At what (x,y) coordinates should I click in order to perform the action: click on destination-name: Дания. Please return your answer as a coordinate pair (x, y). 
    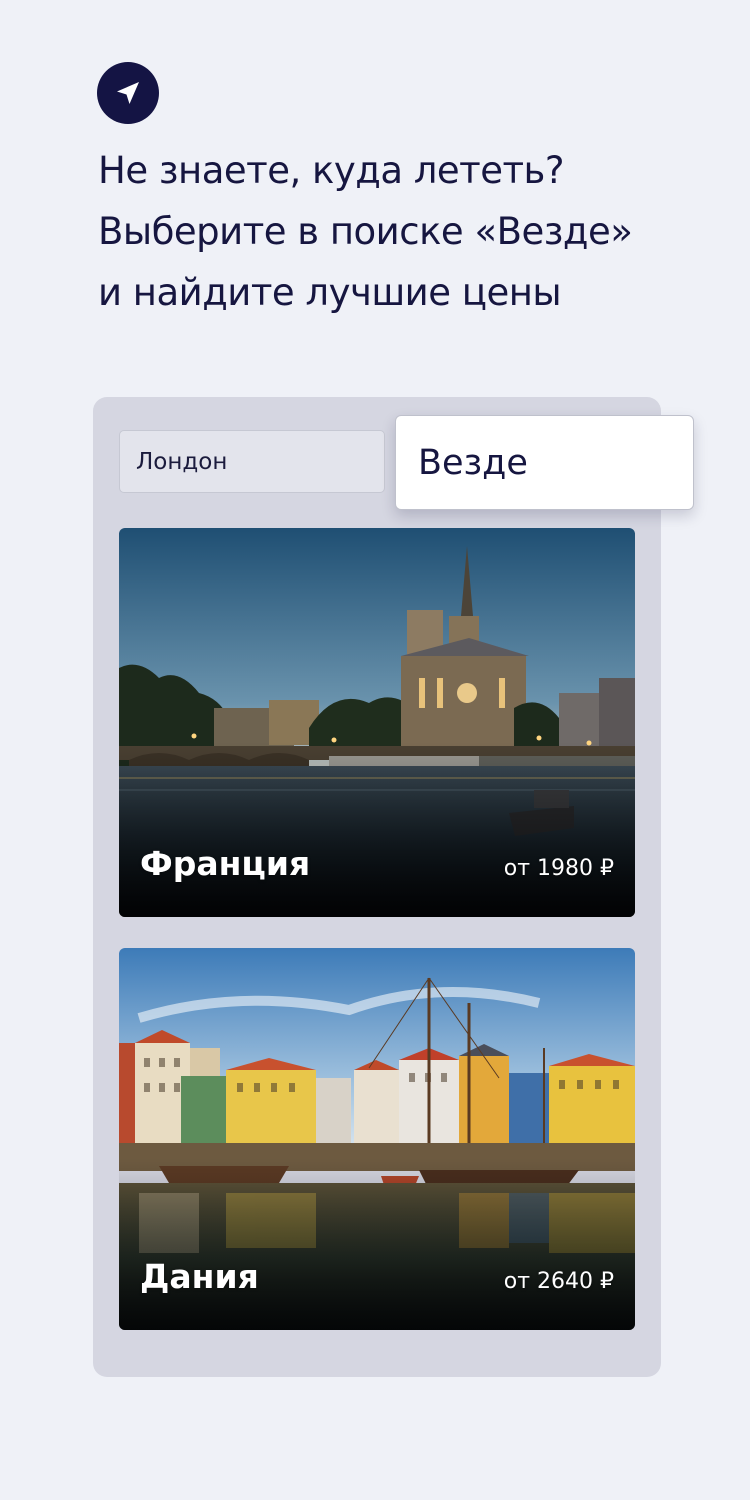
    Looking at the image, I should click on (199, 1276).